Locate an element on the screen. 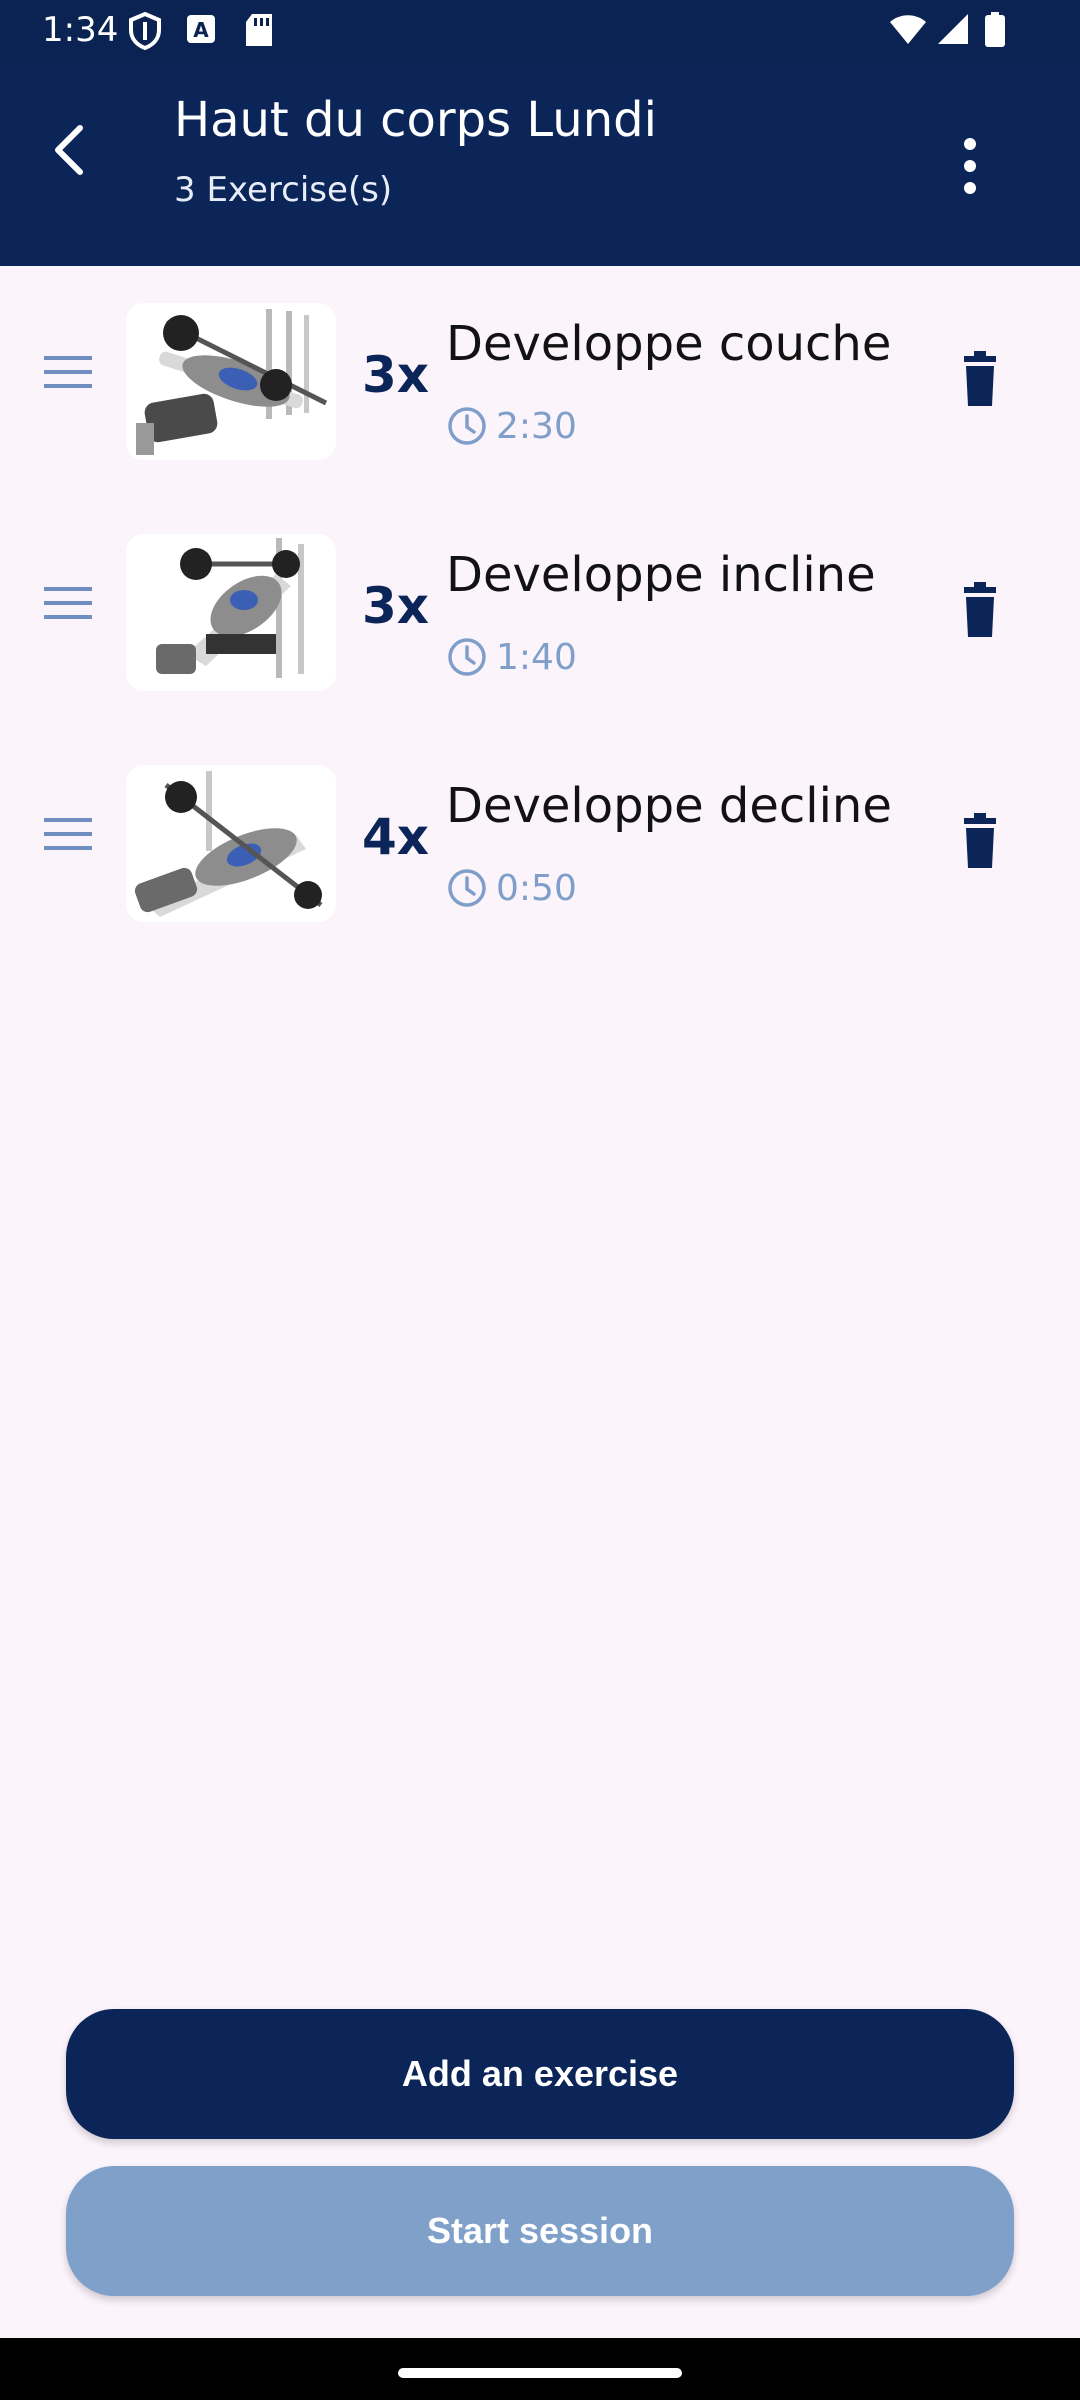 This screenshot has width=1080, height=2400. app-bar: Haut du corps Lundi 3 Exercise(s) is located at coordinates (540, 165).